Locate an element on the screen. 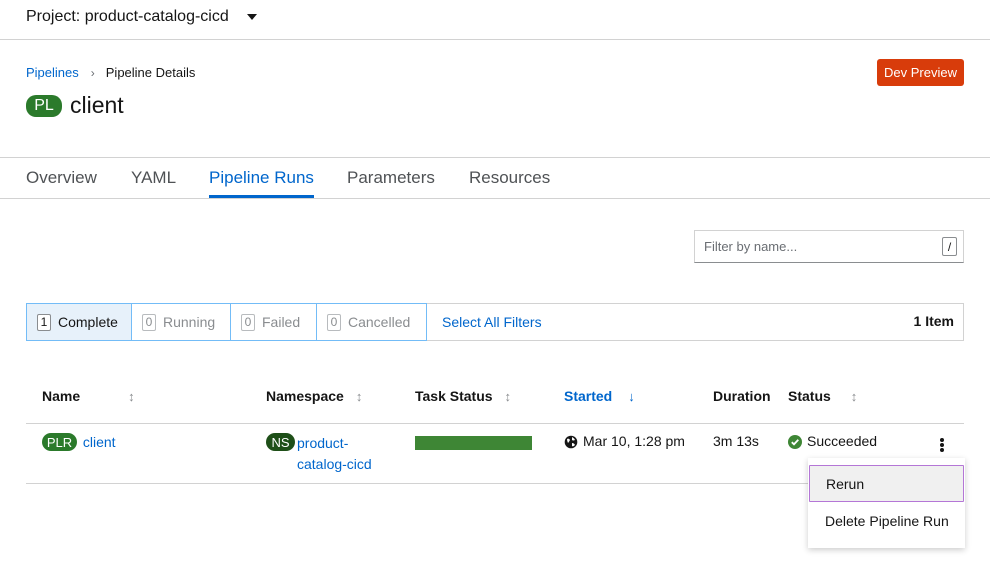 This screenshot has width=990, height=568. filter-running: 0 Running is located at coordinates (181, 322).